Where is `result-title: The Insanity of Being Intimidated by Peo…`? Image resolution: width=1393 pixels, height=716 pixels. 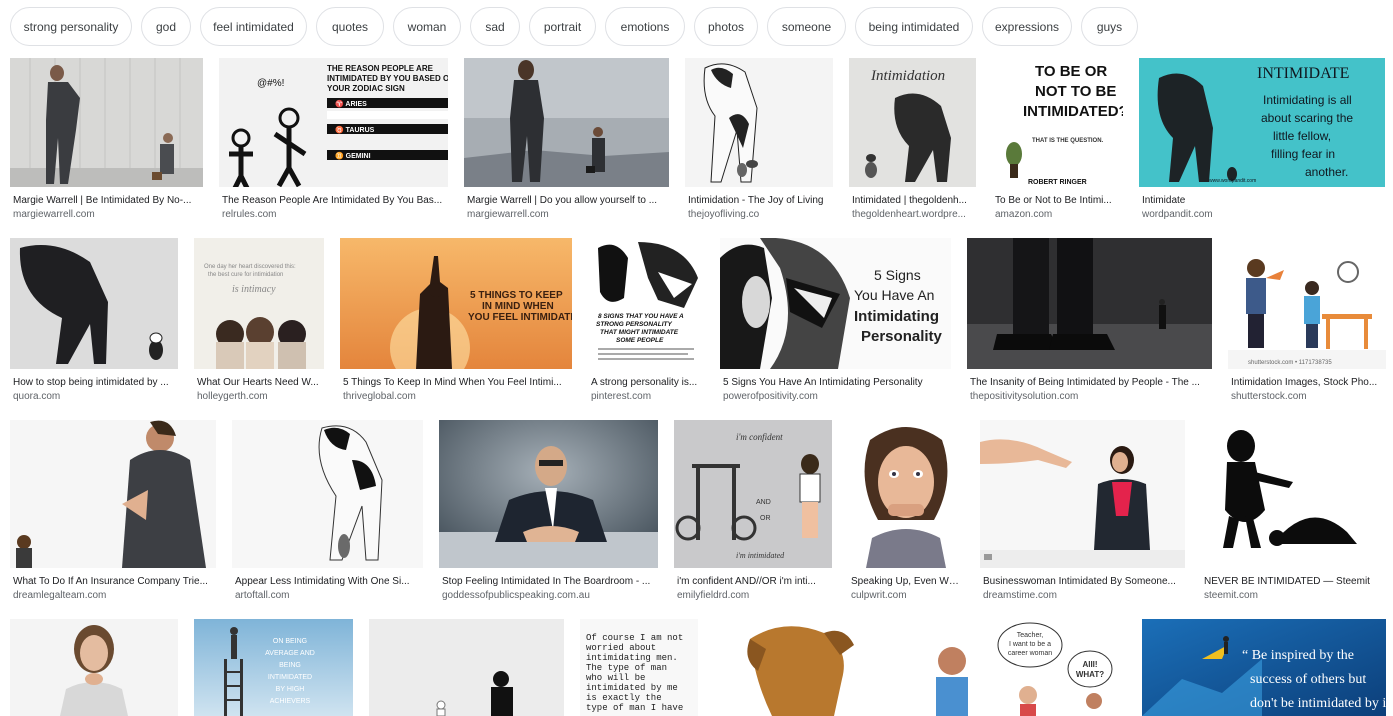 result-title: The Insanity of Being Intimidated by Peo… is located at coordinates (1089, 383).